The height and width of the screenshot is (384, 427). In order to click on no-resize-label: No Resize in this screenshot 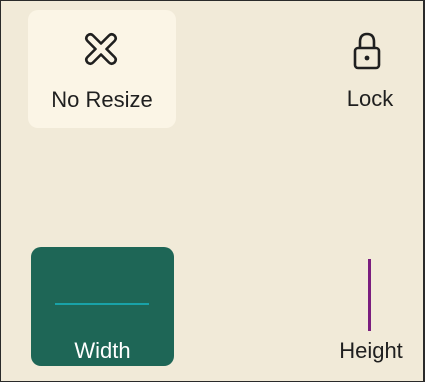, I will do `click(102, 99)`.